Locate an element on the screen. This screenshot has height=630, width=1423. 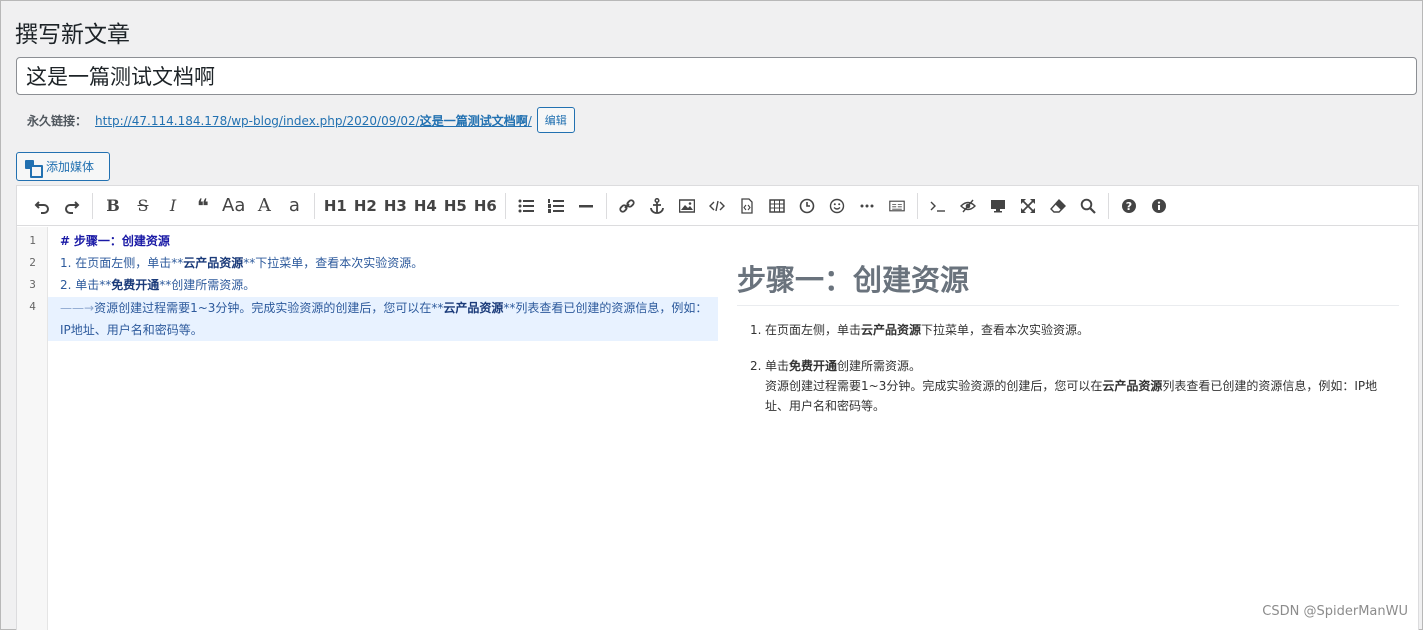
code-line-4-prefix: 资源创建过程需要1~3分钟。完成实验资源的创建后，您可以在** is located at coordinates (269, 308).